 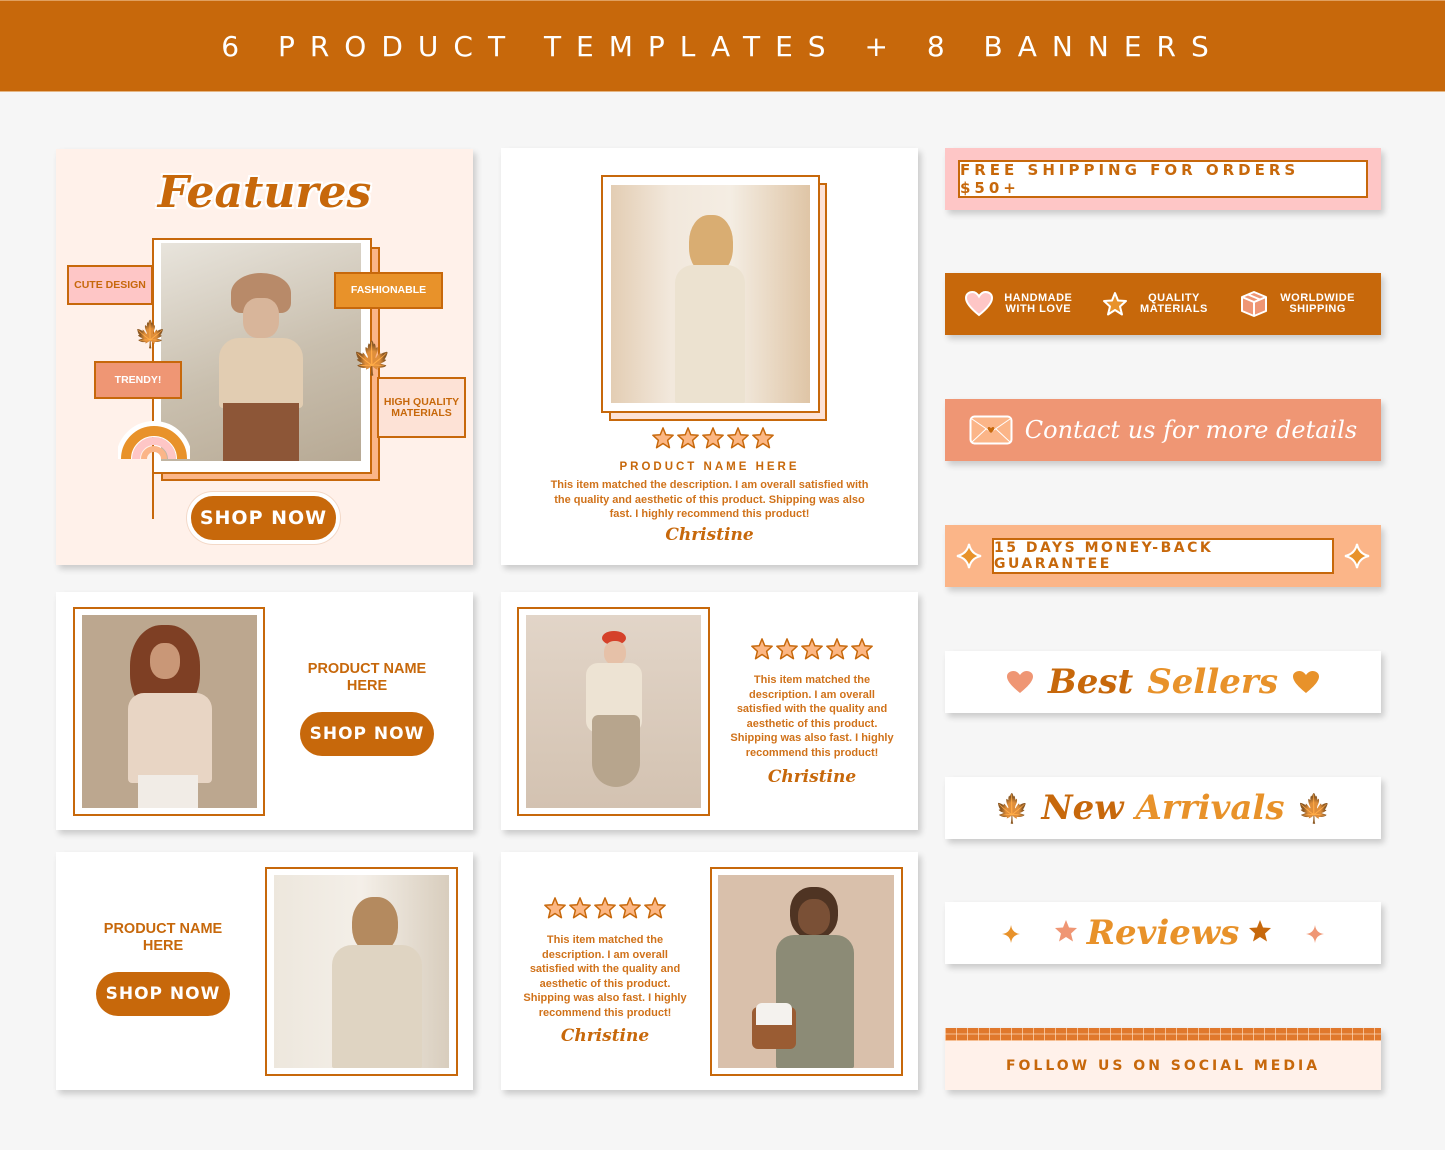 I want to click on banner-guarantee: 15 DAYS MONEY-BACK GUARANTEE, so click(x=1163, y=556).